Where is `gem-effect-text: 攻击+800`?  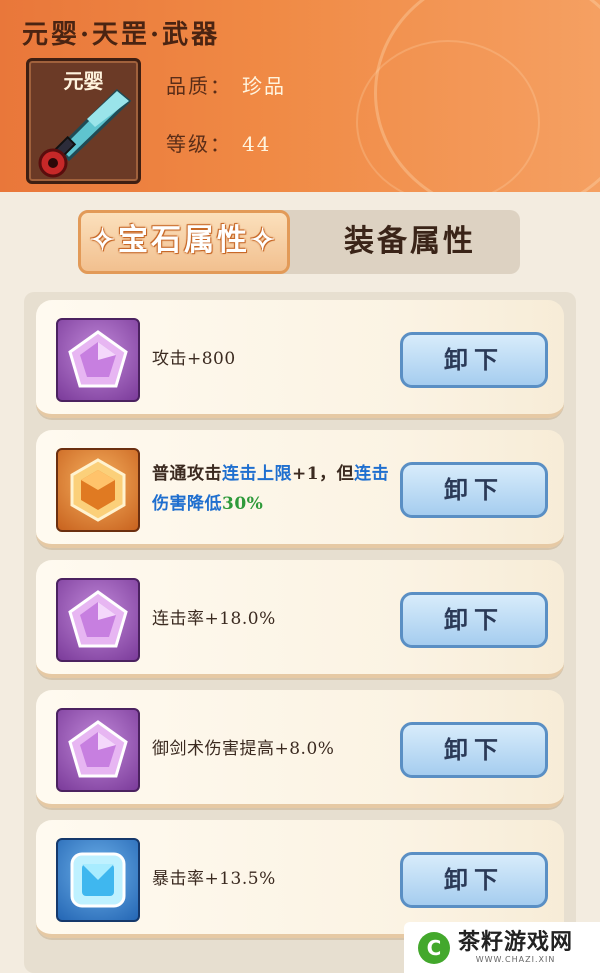
gem-effect-text: 攻击+800 is located at coordinates (277, 359).